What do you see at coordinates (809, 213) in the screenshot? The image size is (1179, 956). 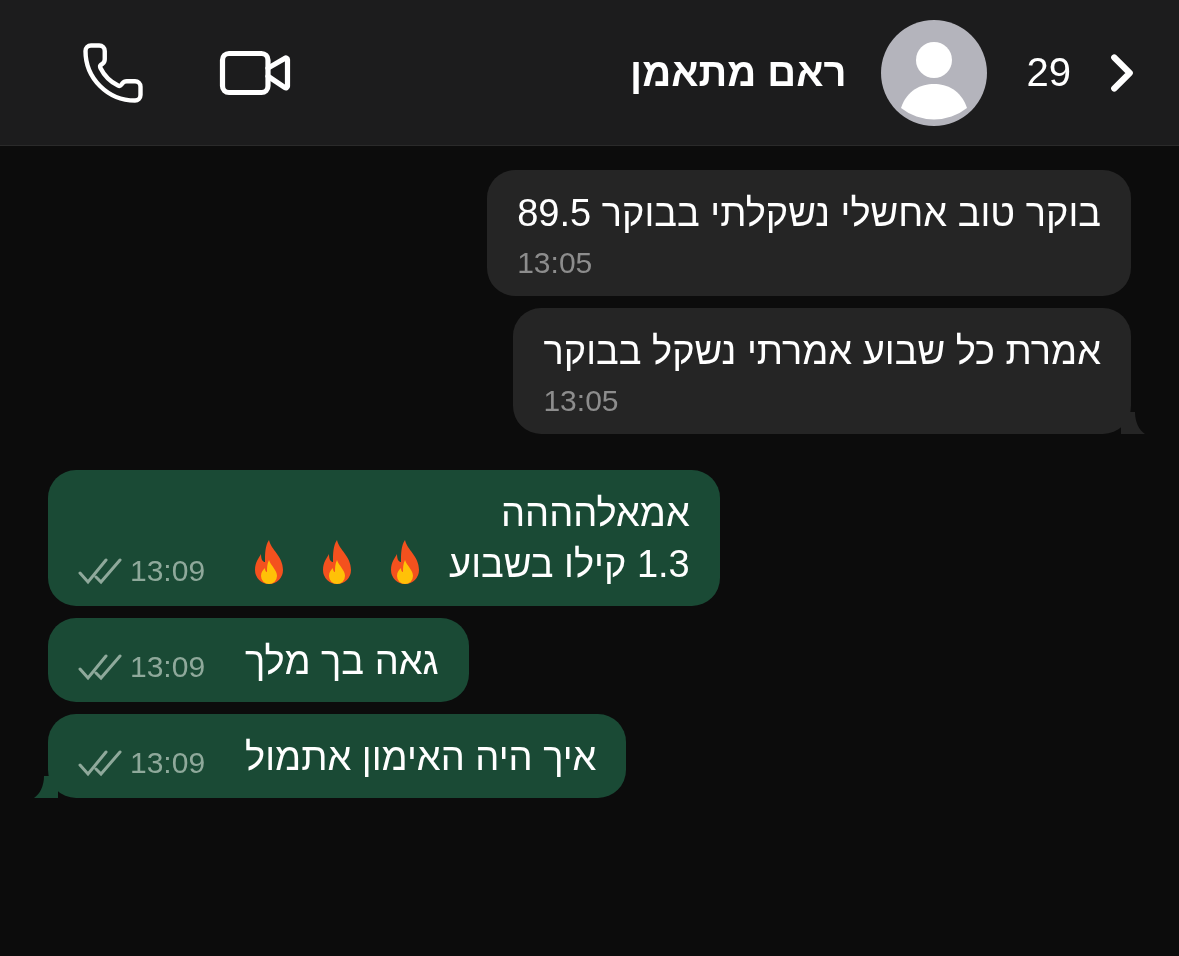 I see `message-text: בוקר טוב אחשלי נשקלתי בבוקר 89.5` at bounding box center [809, 213].